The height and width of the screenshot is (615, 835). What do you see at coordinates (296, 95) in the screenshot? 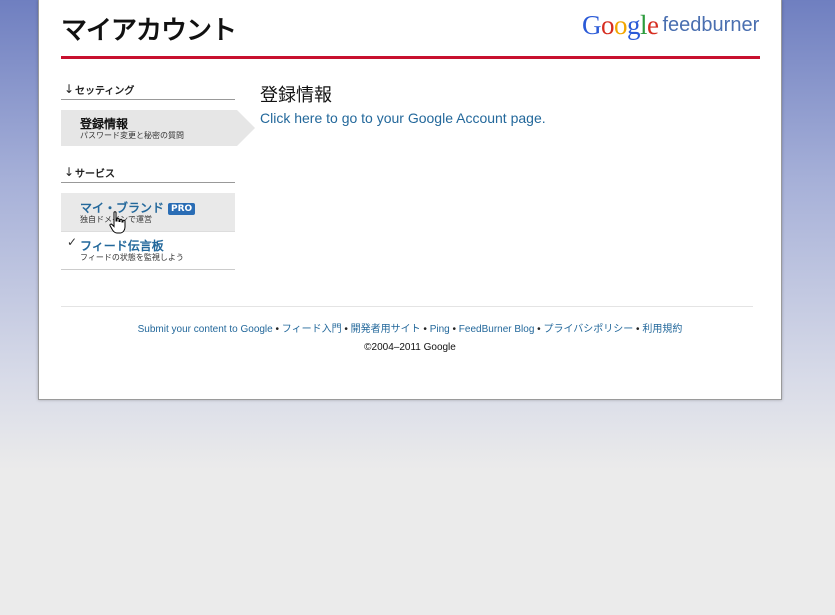
I see `content-heading: 登録情報` at bounding box center [296, 95].